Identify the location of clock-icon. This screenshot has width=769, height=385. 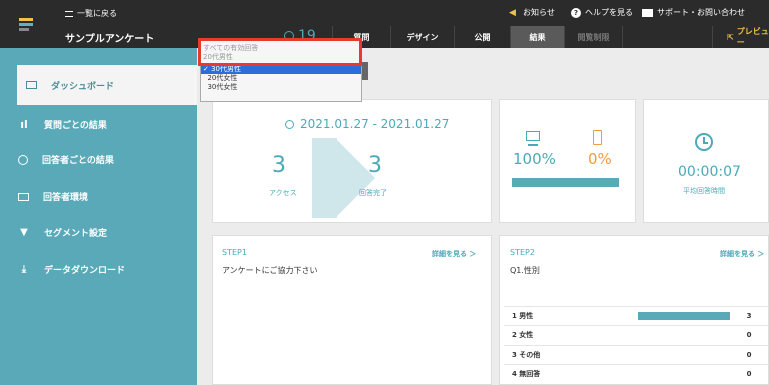
(704, 142).